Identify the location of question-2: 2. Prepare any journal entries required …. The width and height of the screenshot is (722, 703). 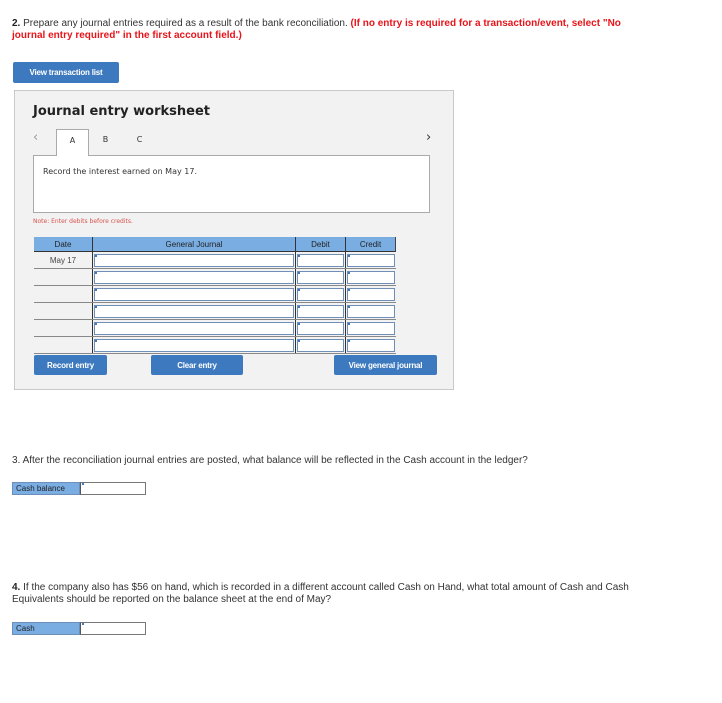
(332, 30).